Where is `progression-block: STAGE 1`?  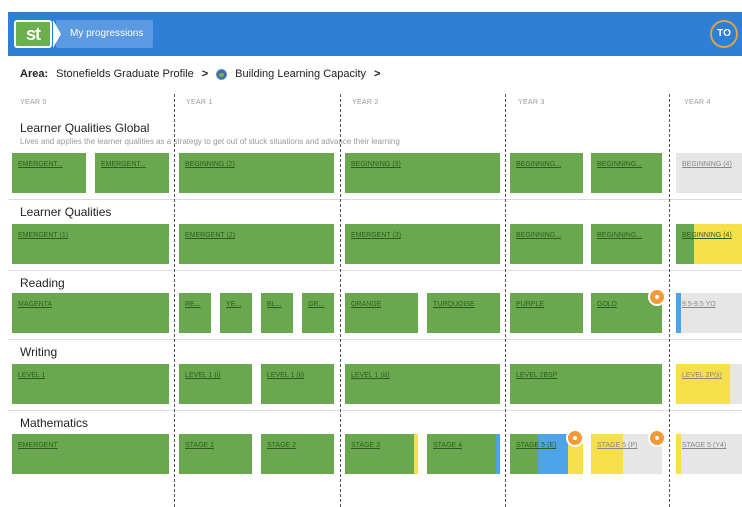 progression-block: STAGE 1 is located at coordinates (215, 454).